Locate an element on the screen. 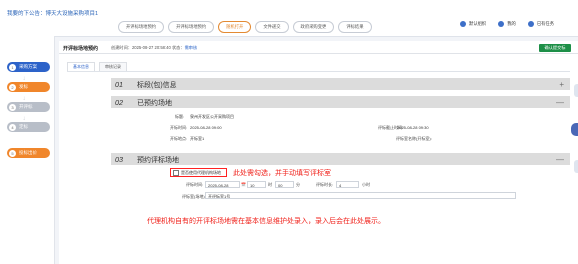 This screenshot has width=578, height=264. hour-unit: 时 is located at coordinates (270, 184).